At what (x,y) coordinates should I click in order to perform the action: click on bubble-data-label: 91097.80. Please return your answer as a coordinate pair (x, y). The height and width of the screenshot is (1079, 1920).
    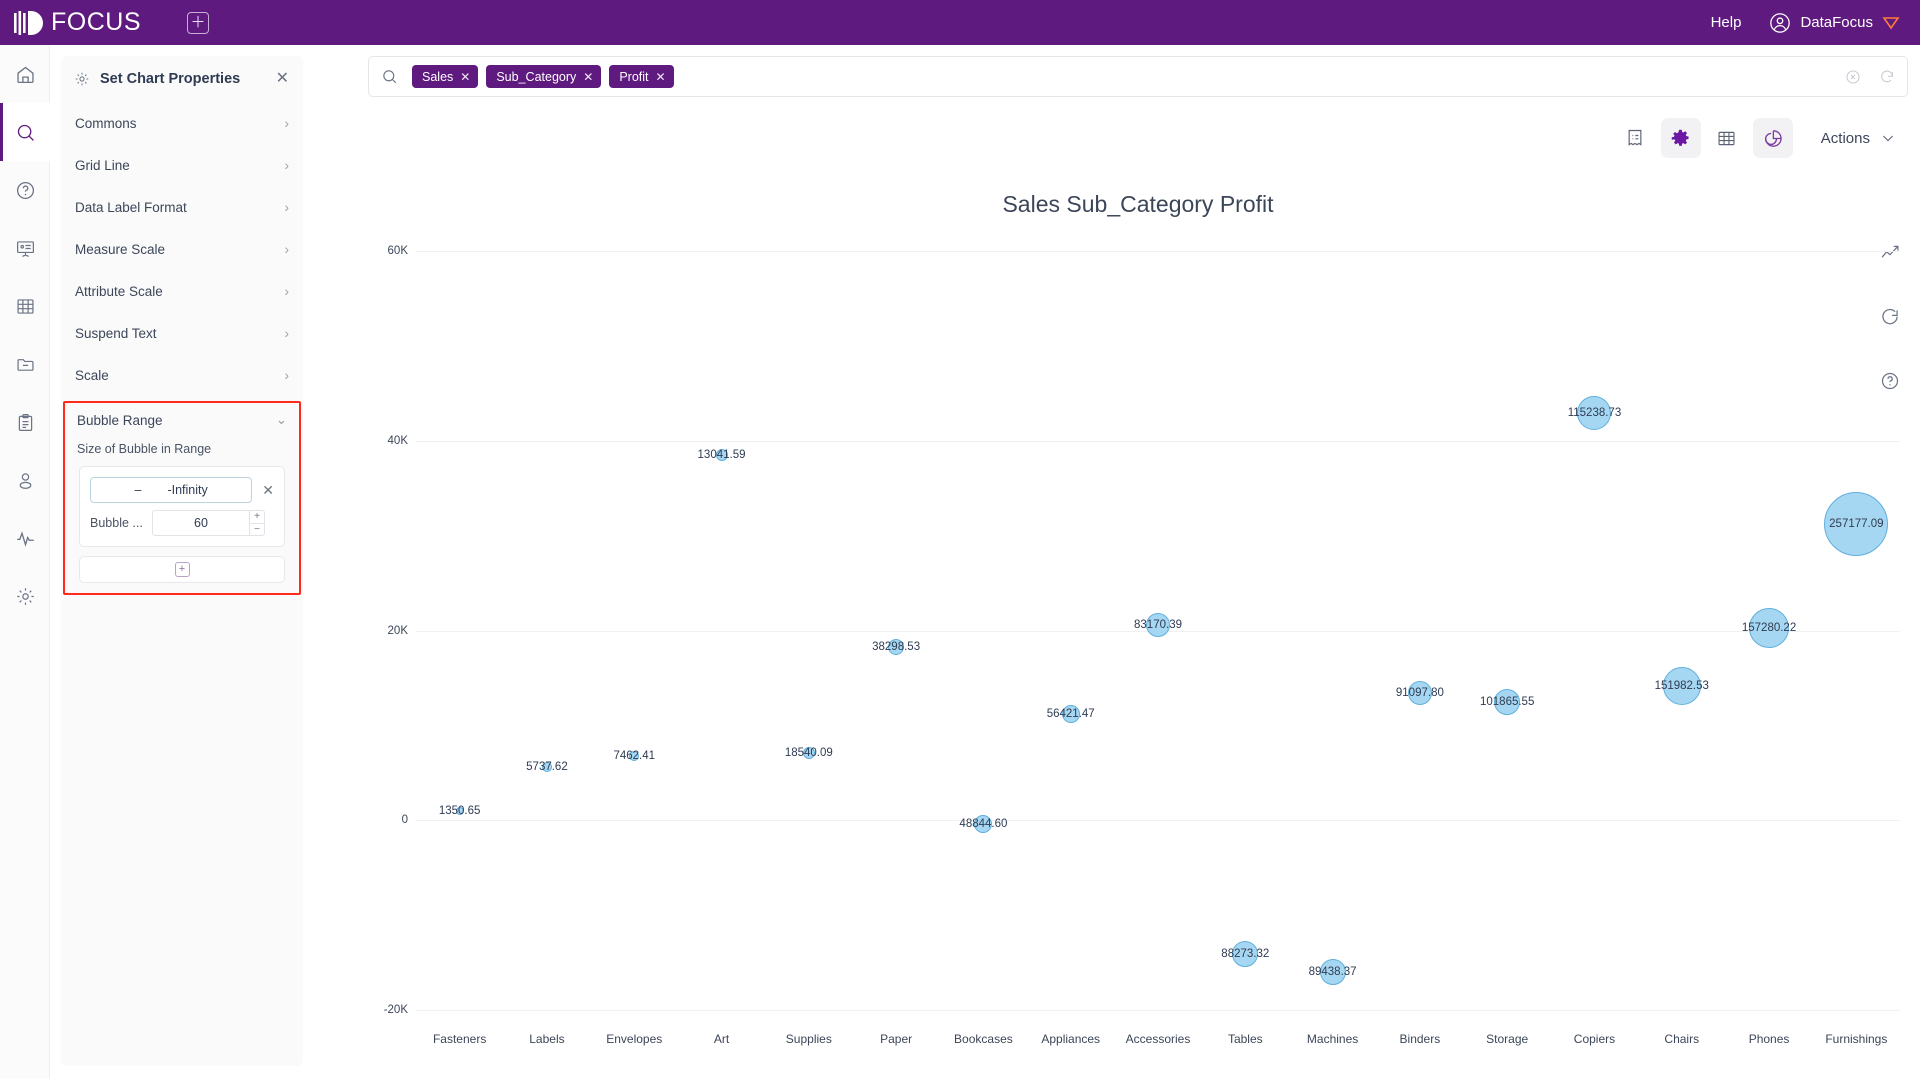
    Looking at the image, I should click on (1419, 693).